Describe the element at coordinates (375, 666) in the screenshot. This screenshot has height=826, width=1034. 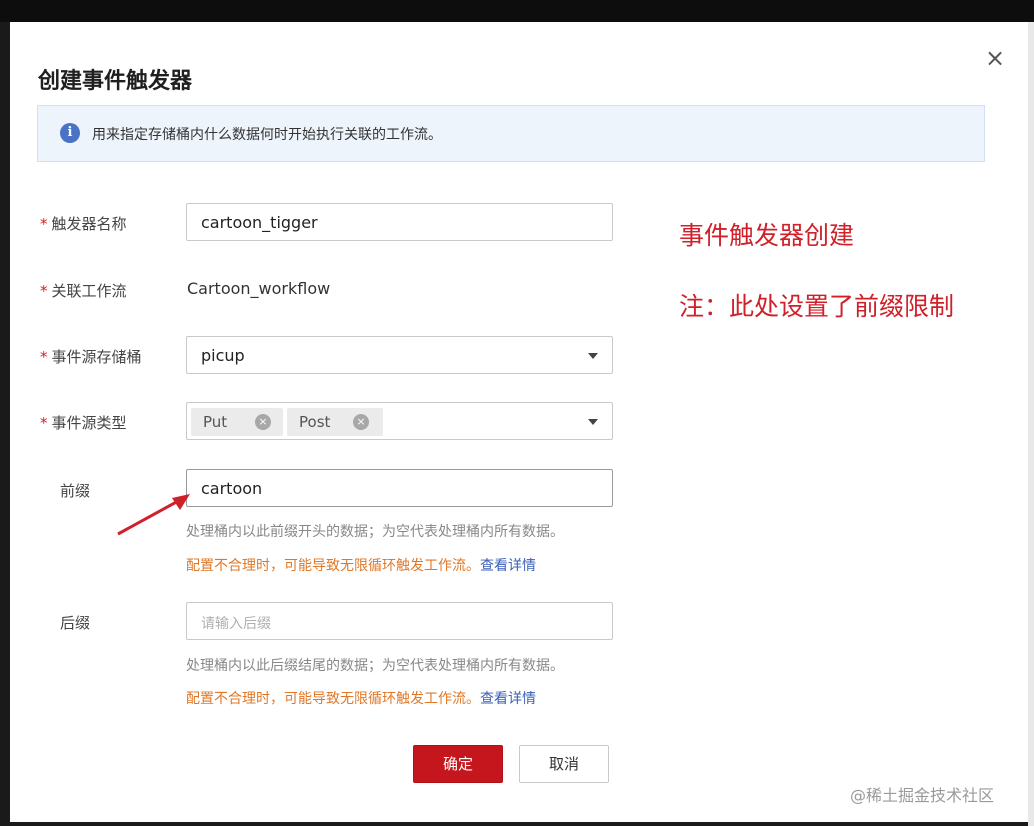
I see `suffix-hint: 处理桶内以此后缀结尾的数据；为空代表处理桶内所有数据。` at that location.